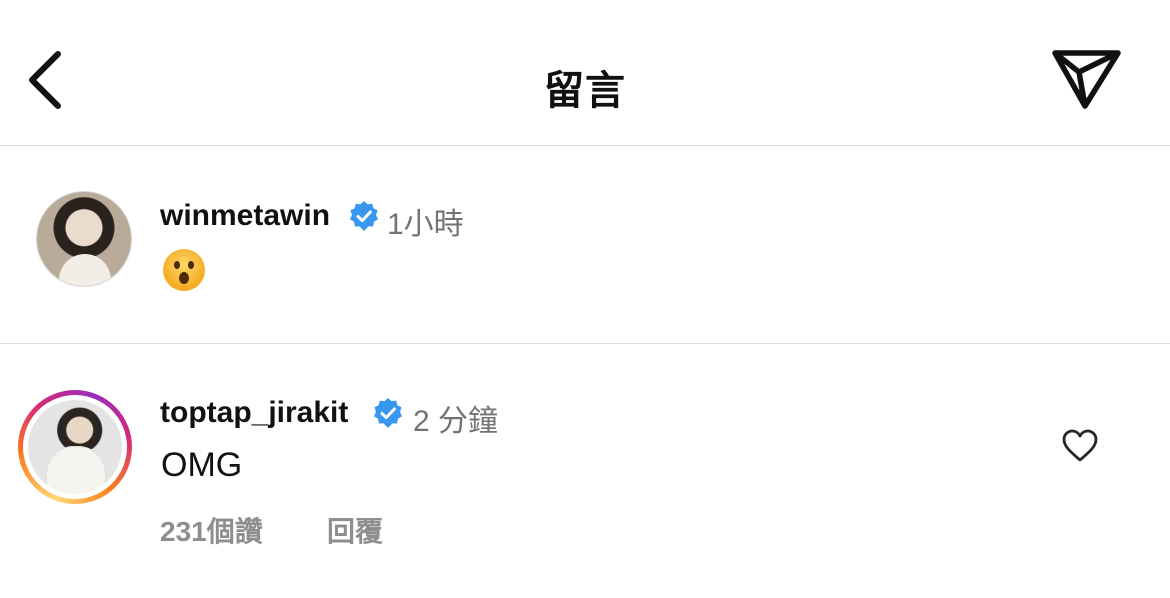 This screenshot has width=1170, height=598. Describe the element at coordinates (456, 421) in the screenshot. I see `comment-timestamp: 2 分鐘` at that location.